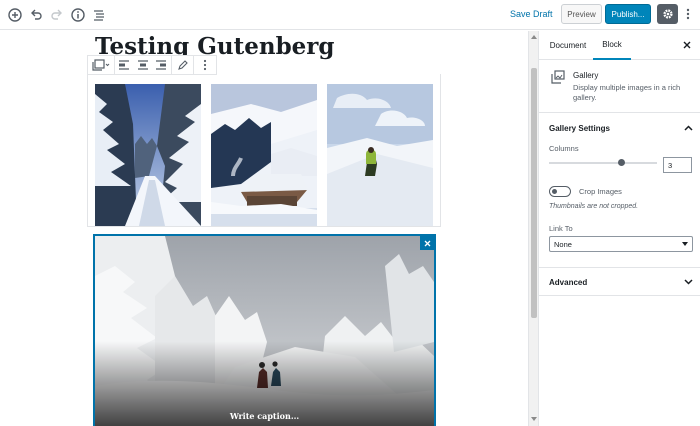  I want to click on editor-scrollbar, so click(533, 228).